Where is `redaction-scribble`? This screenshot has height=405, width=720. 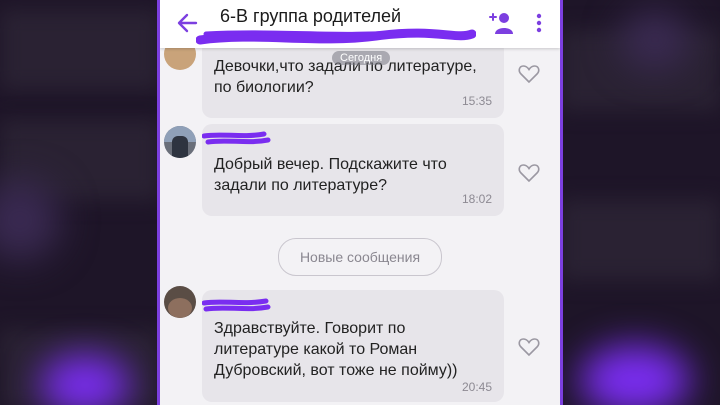 redaction-scribble is located at coordinates (336, 36).